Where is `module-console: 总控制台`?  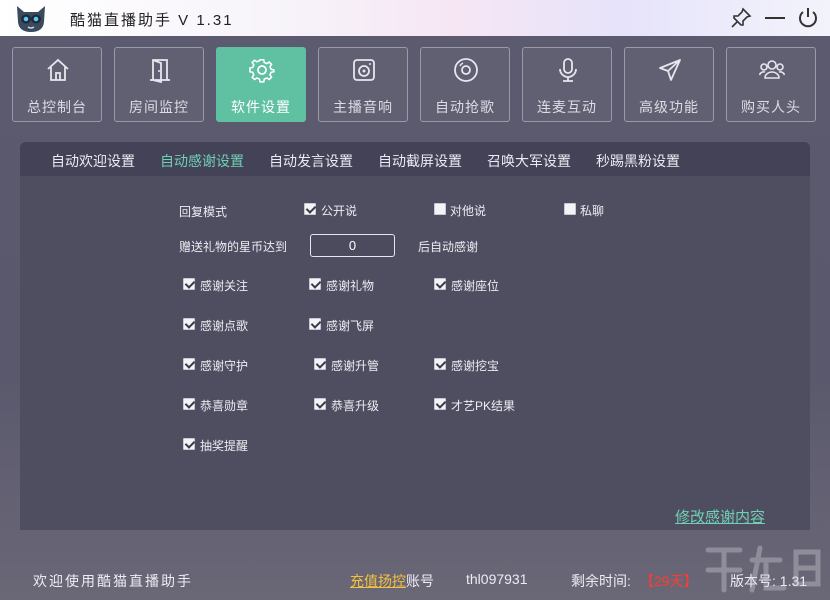 module-console: 总控制台 is located at coordinates (57, 84).